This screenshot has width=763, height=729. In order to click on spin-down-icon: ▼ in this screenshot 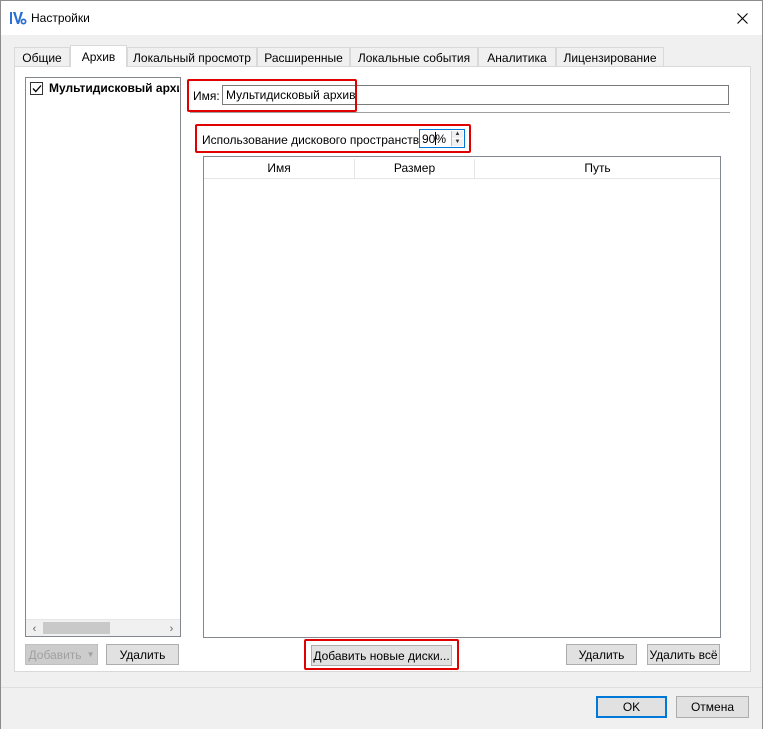, I will do `click(457, 142)`.